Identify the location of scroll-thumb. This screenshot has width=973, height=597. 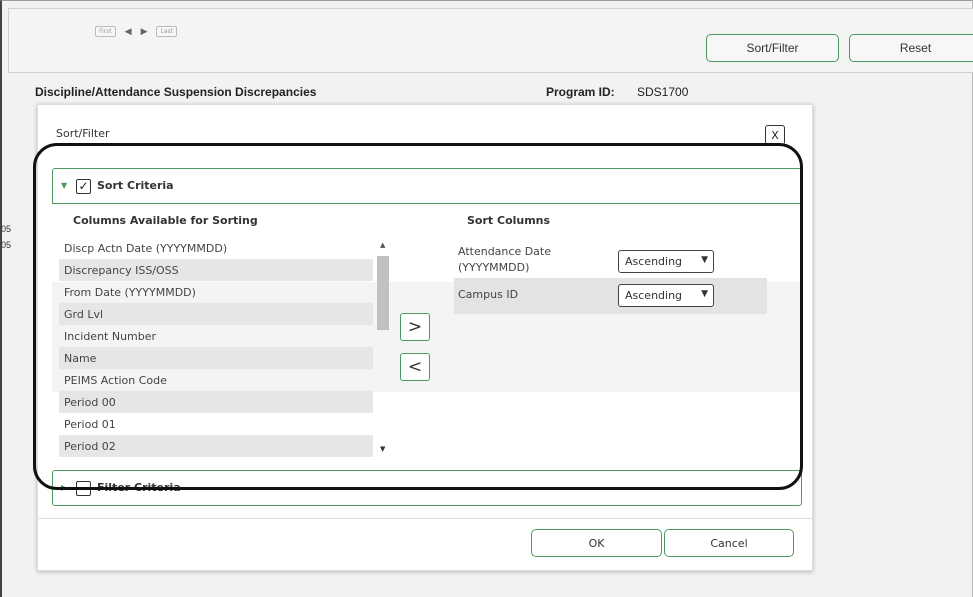
(383, 293).